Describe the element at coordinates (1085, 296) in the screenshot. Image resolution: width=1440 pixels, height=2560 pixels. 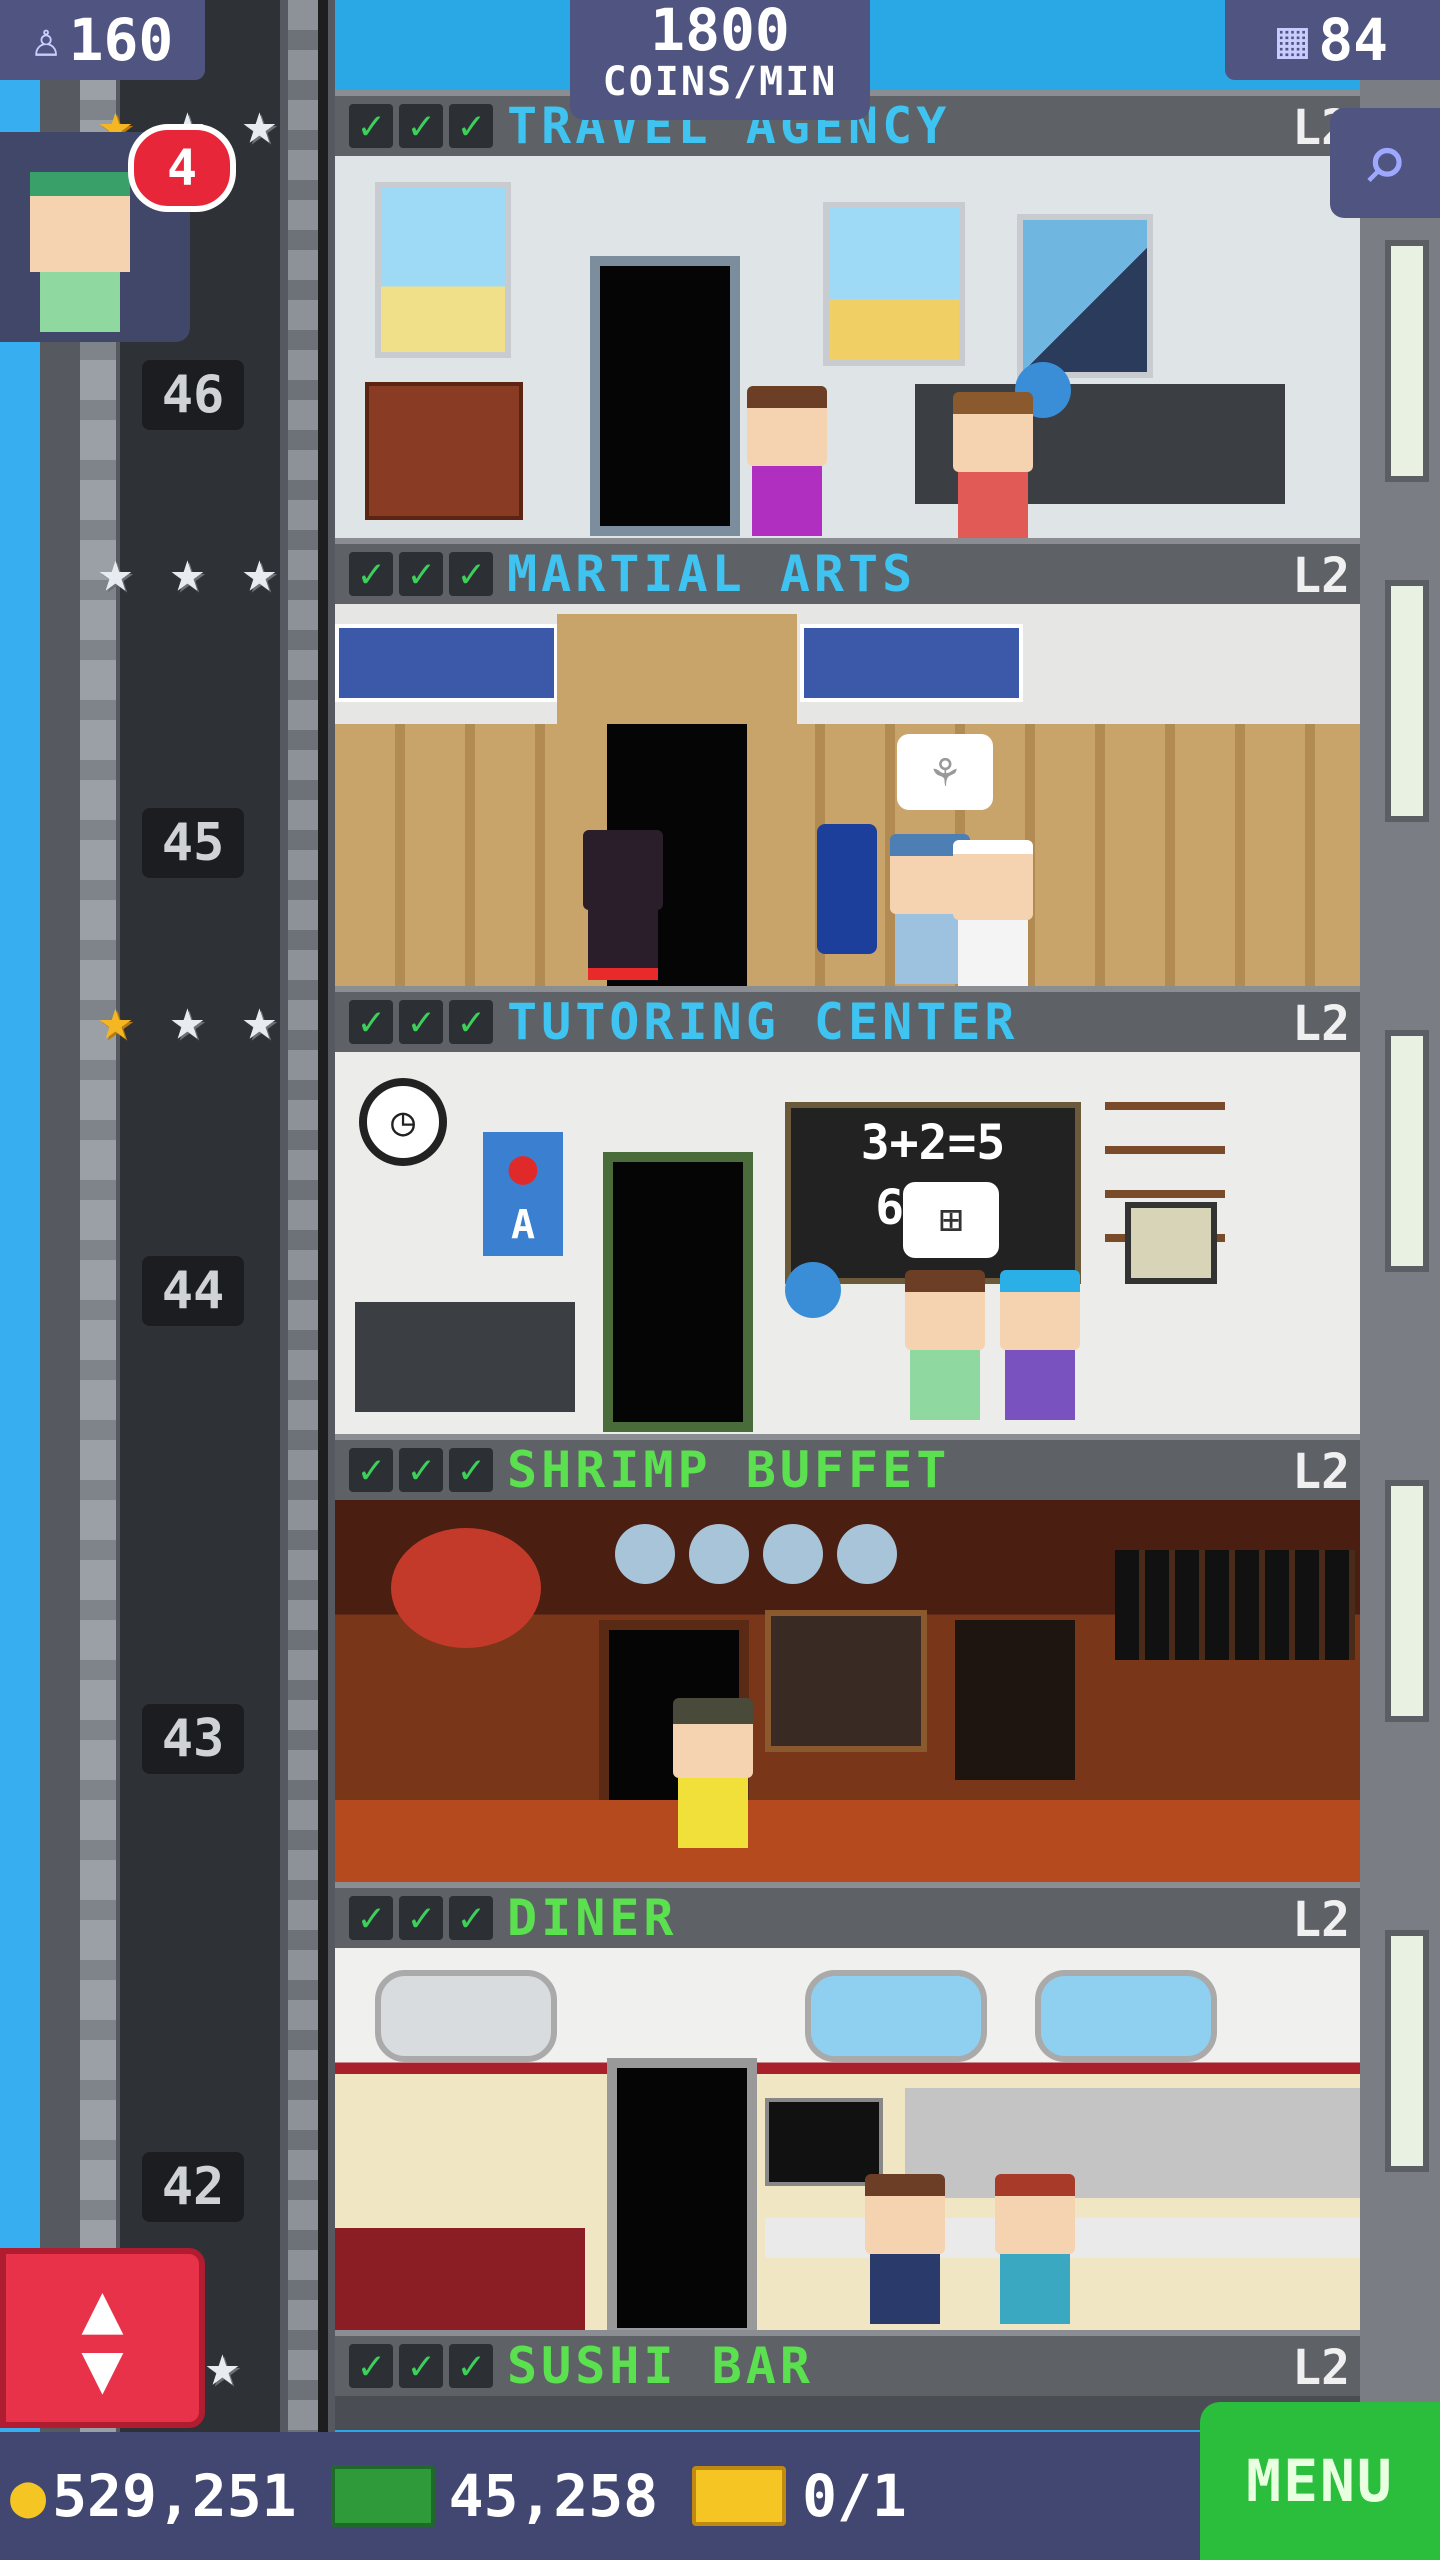
I see `city-poster` at that location.